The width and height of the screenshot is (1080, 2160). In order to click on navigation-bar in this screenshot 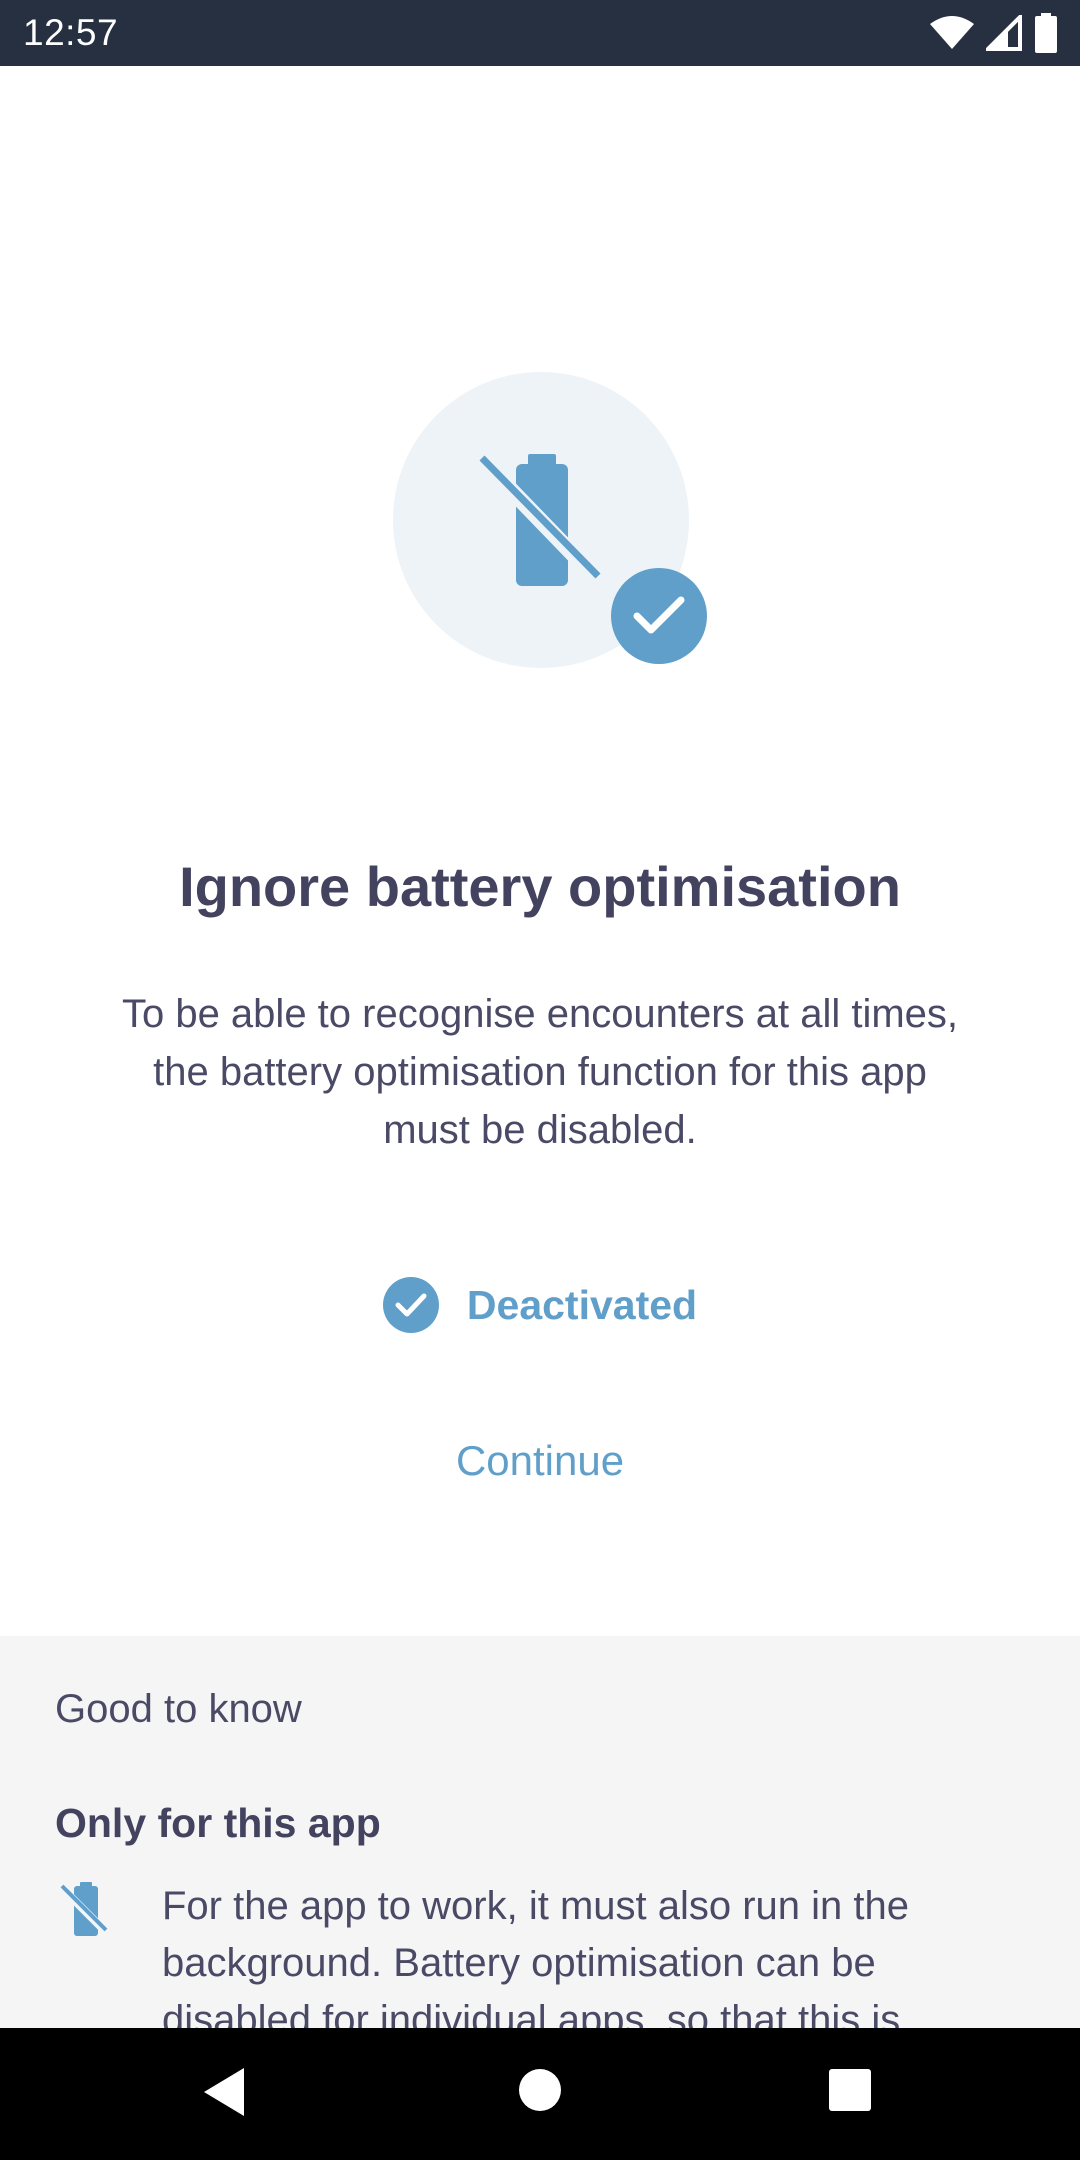, I will do `click(540, 2094)`.